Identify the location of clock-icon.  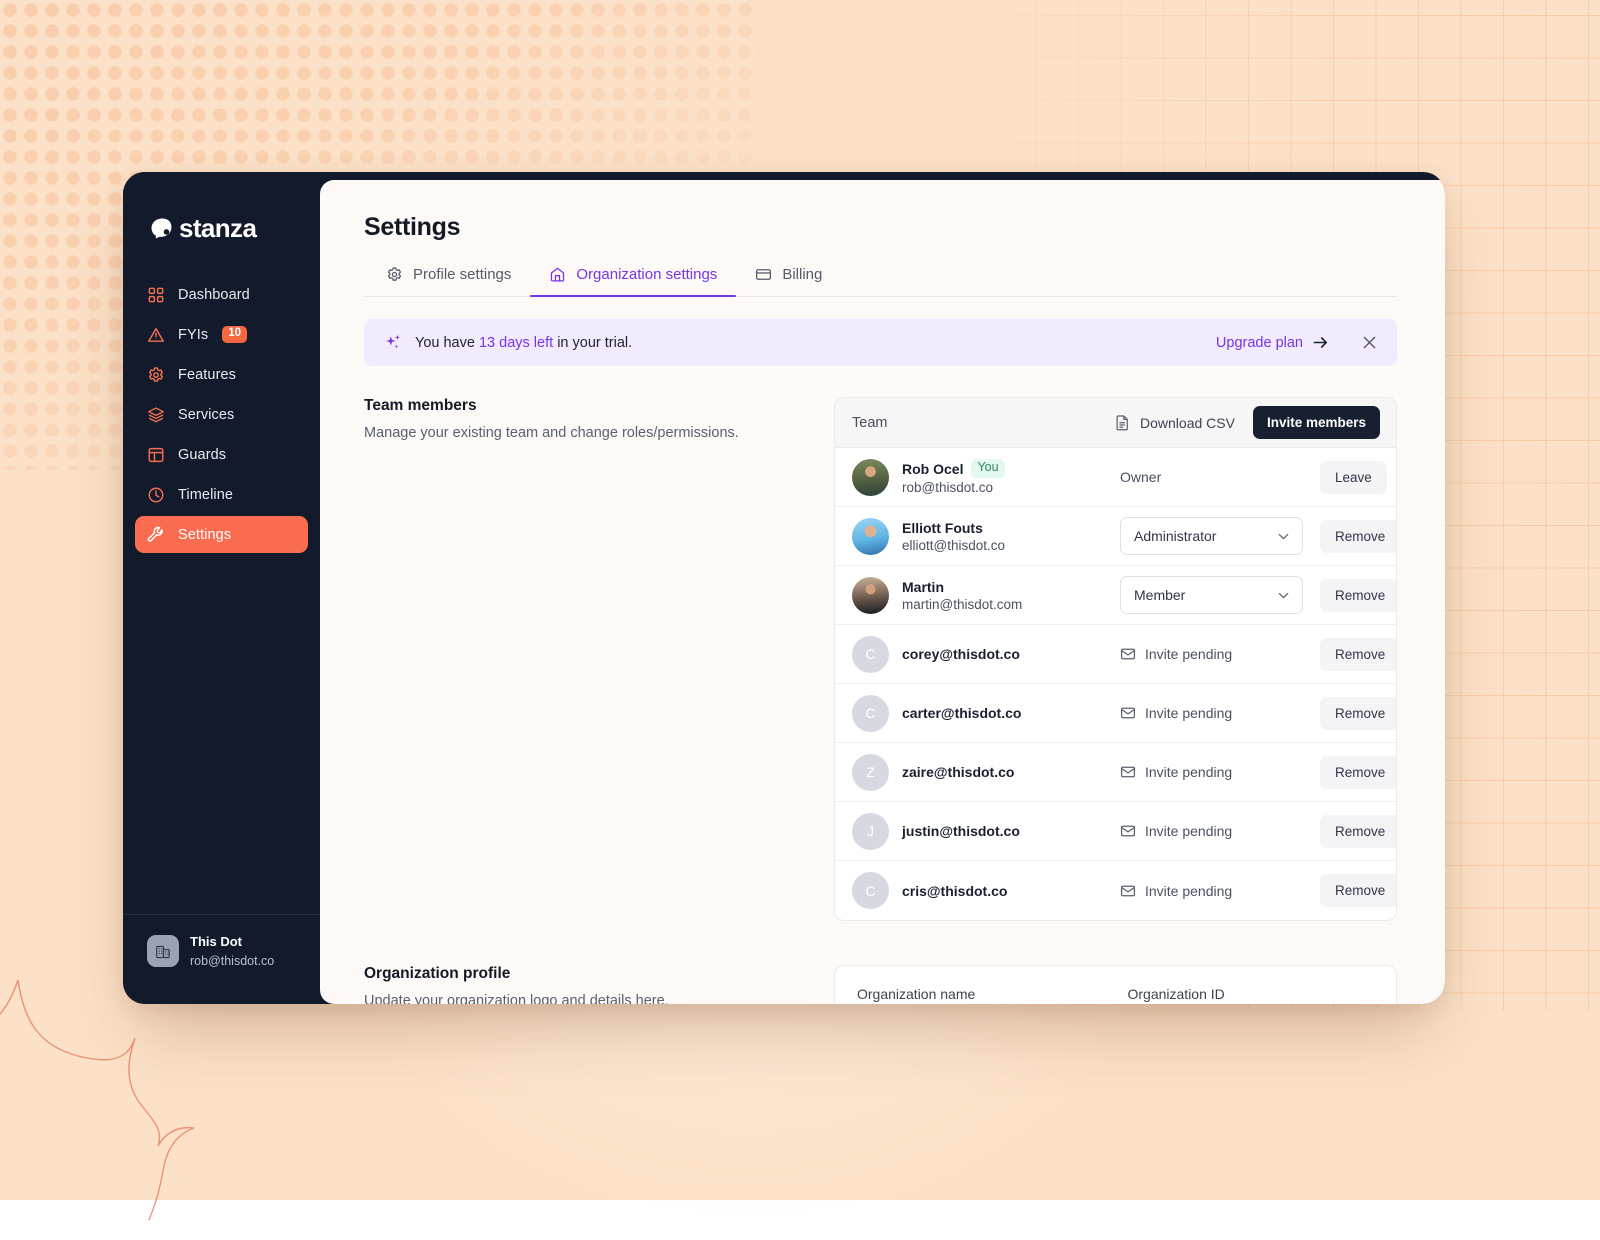
(156, 495).